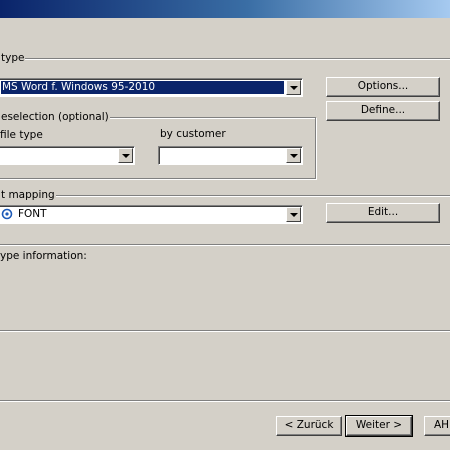 This screenshot has width=450, height=450. I want to click on info-separator-top, so click(225, 245).